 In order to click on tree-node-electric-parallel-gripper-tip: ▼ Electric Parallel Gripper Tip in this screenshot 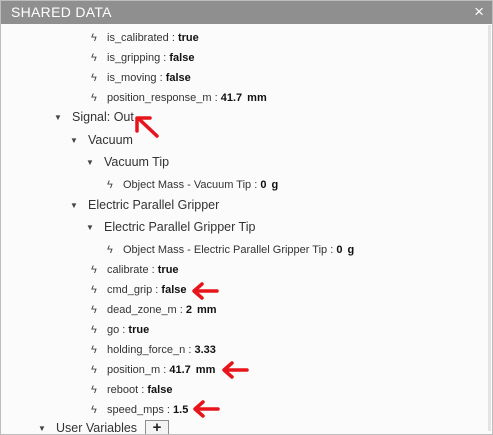, I will do `click(170, 227)`.